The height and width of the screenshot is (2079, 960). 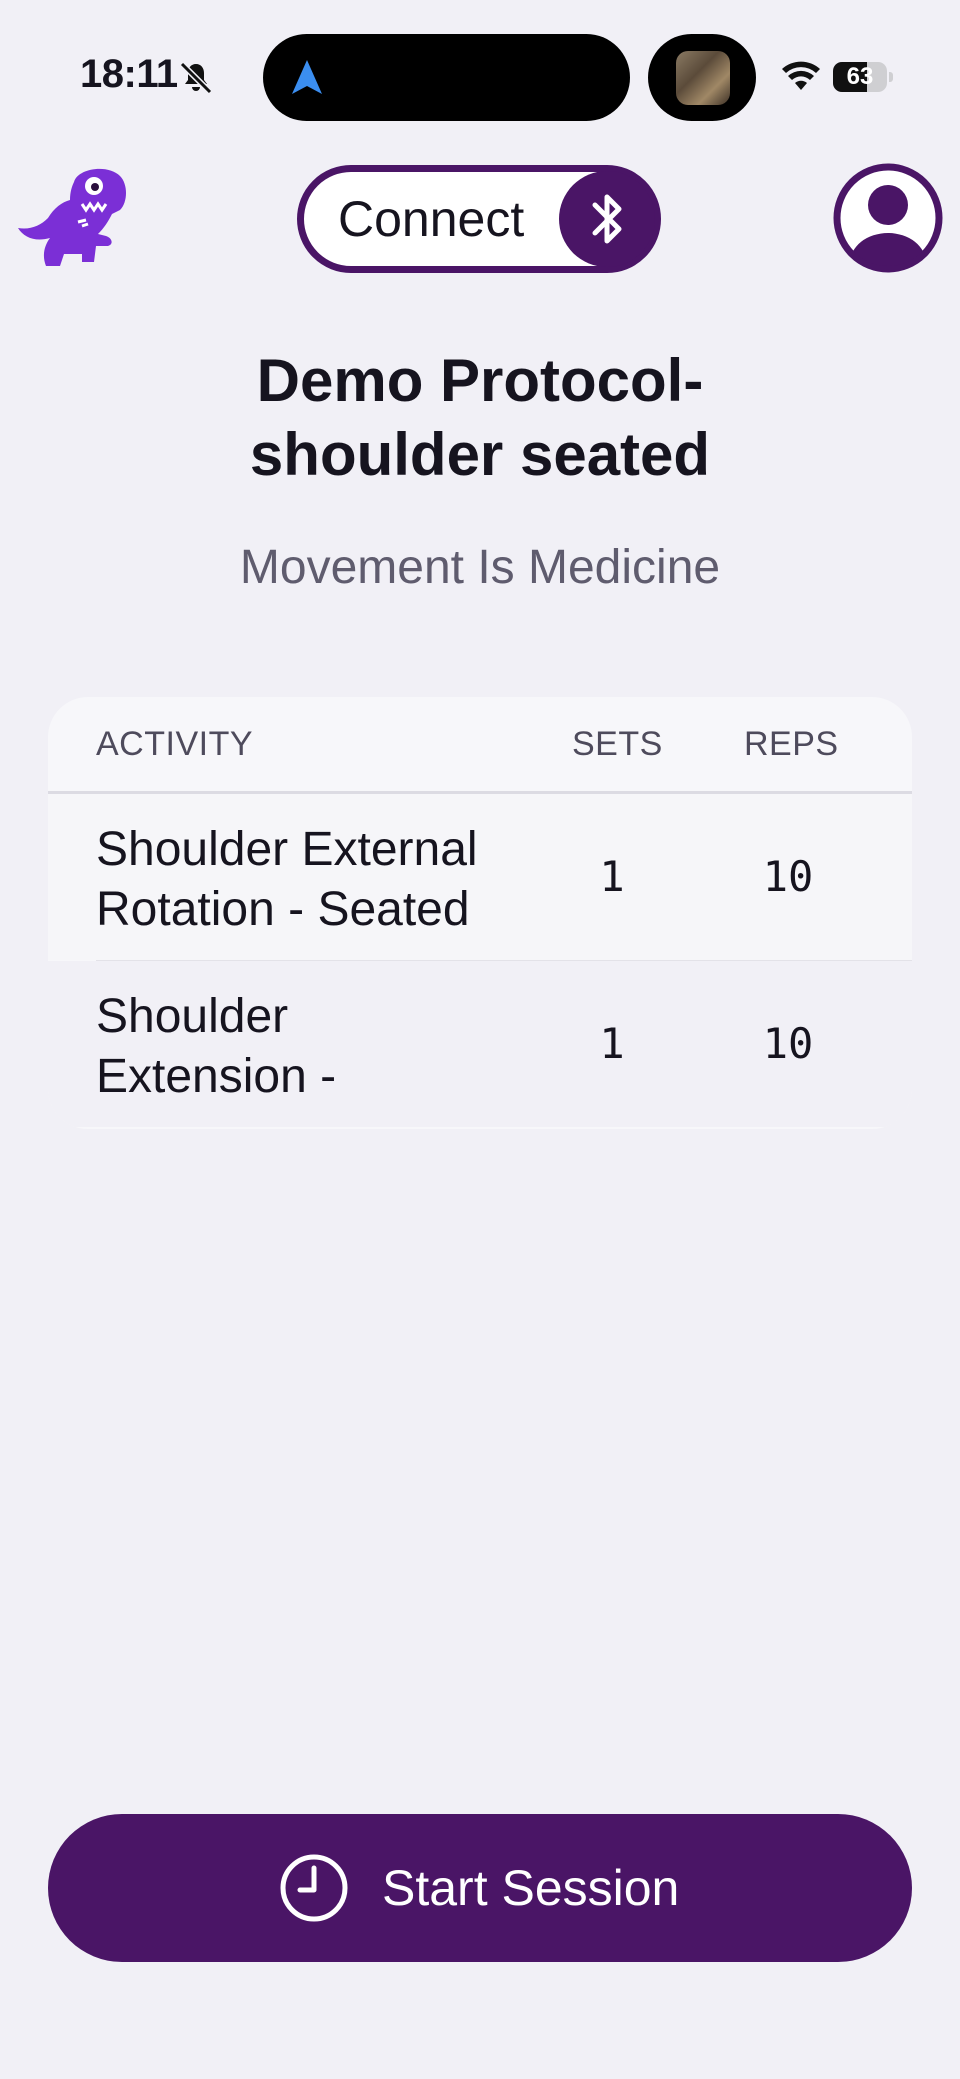 I want to click on bluetooth-icon, so click(x=607, y=219).